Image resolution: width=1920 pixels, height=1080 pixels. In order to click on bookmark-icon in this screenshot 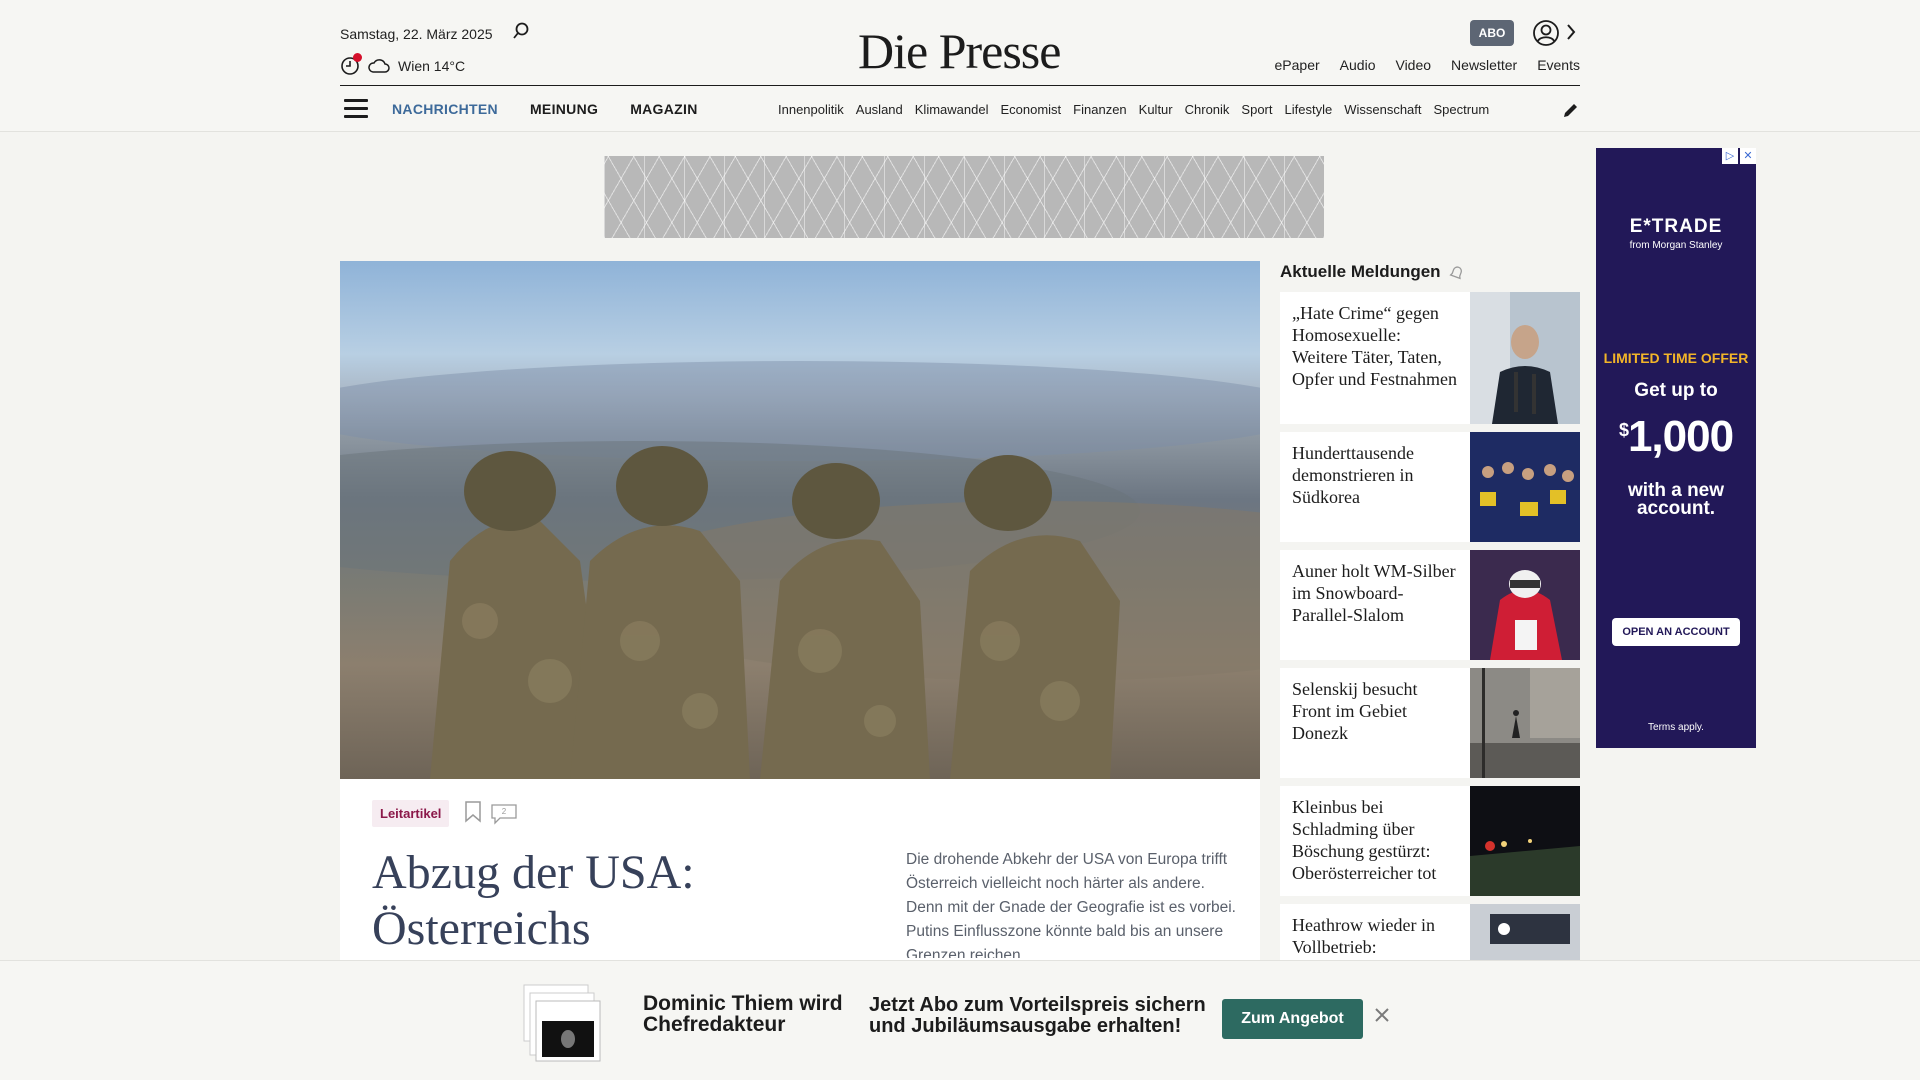, I will do `click(473, 812)`.